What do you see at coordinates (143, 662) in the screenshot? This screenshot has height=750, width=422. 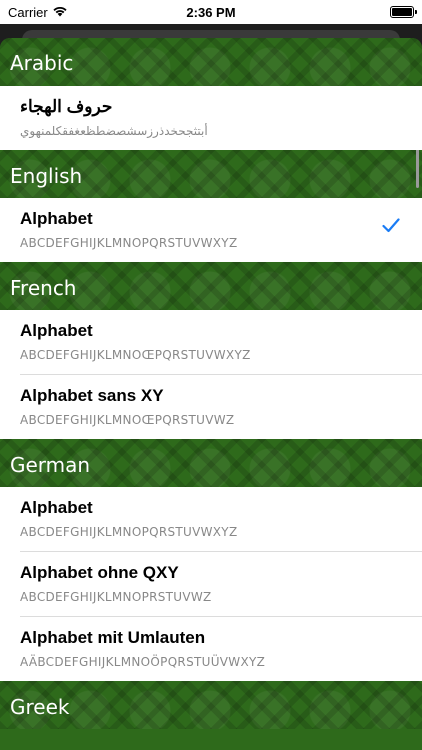 I see `item-subtitle: AÄBCDEFGHIJKLMNOÖPQRSTUÜVWXYZ` at bounding box center [143, 662].